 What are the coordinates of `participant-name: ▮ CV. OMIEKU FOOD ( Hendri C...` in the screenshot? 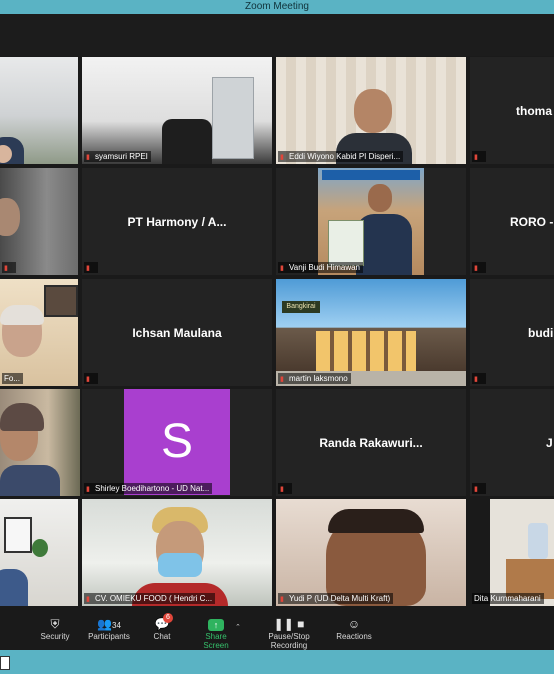 It's located at (150, 598).